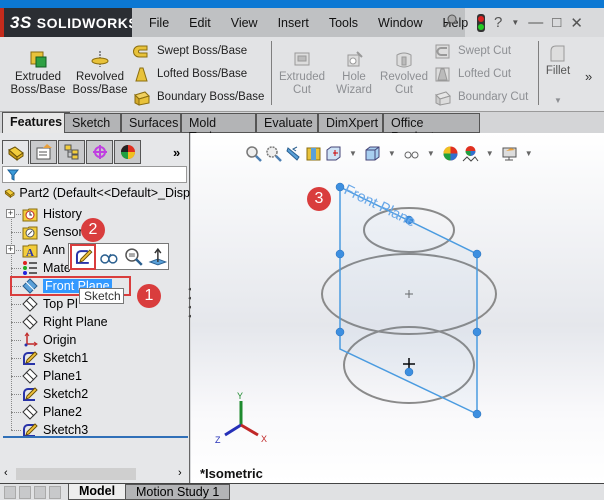 This screenshot has width=604, height=500. Describe the element at coordinates (535, 22) in the screenshot. I see `minimize-button: —` at that location.